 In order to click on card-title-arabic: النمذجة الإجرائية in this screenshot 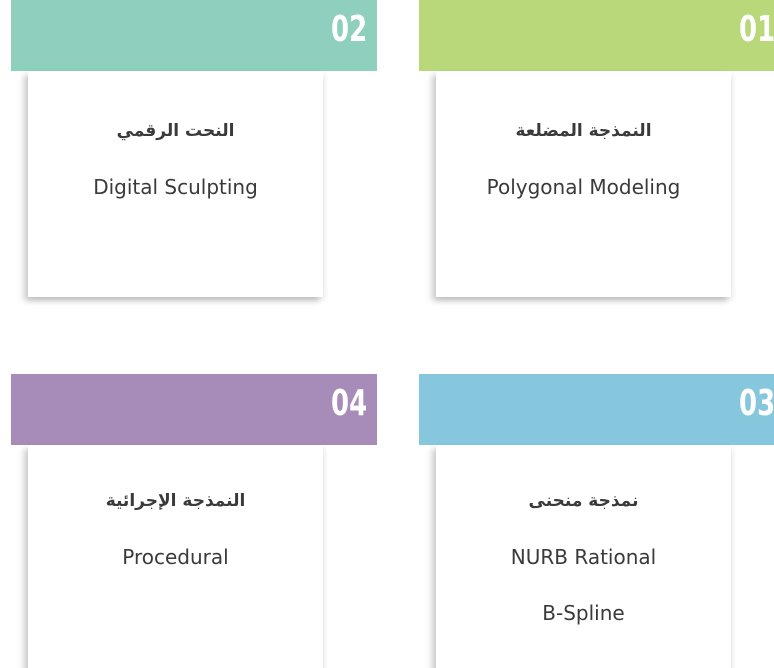, I will do `click(175, 501)`.